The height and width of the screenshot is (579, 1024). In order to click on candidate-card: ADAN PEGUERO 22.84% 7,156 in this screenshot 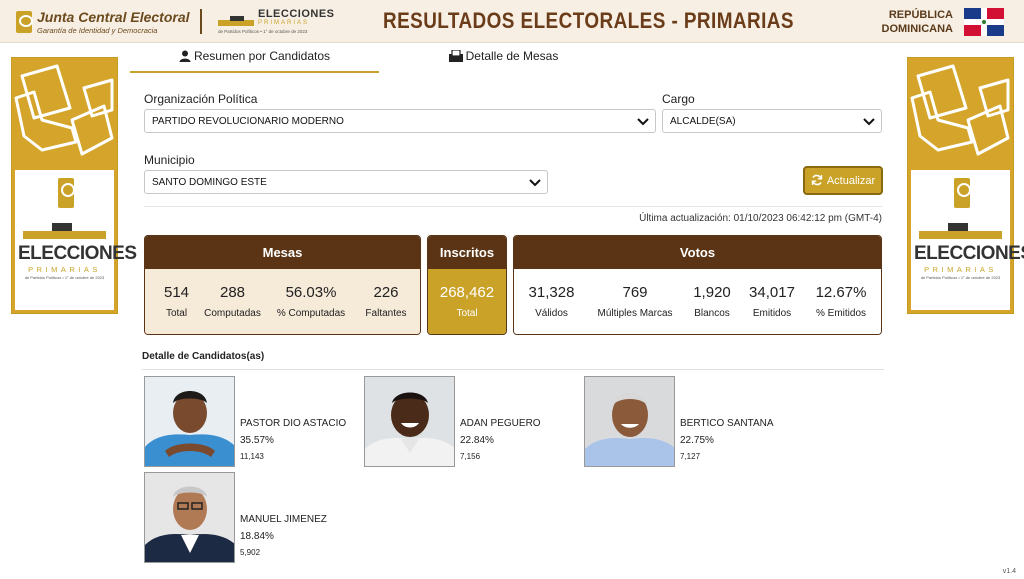, I will do `click(469, 422)`.